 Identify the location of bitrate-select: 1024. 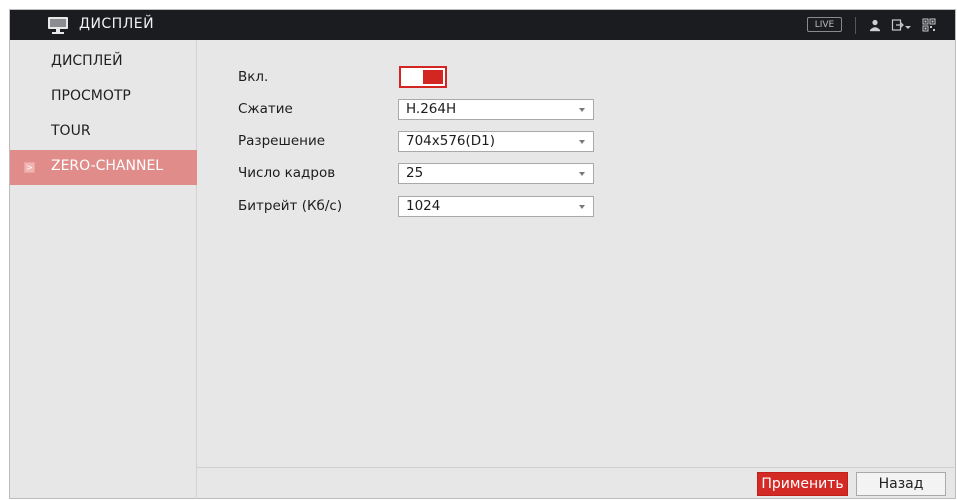
(496, 206).